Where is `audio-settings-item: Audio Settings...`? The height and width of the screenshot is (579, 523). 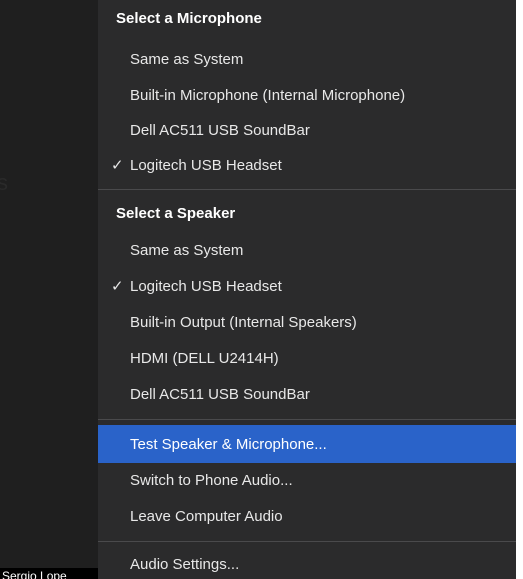 audio-settings-item: Audio Settings... is located at coordinates (307, 562).